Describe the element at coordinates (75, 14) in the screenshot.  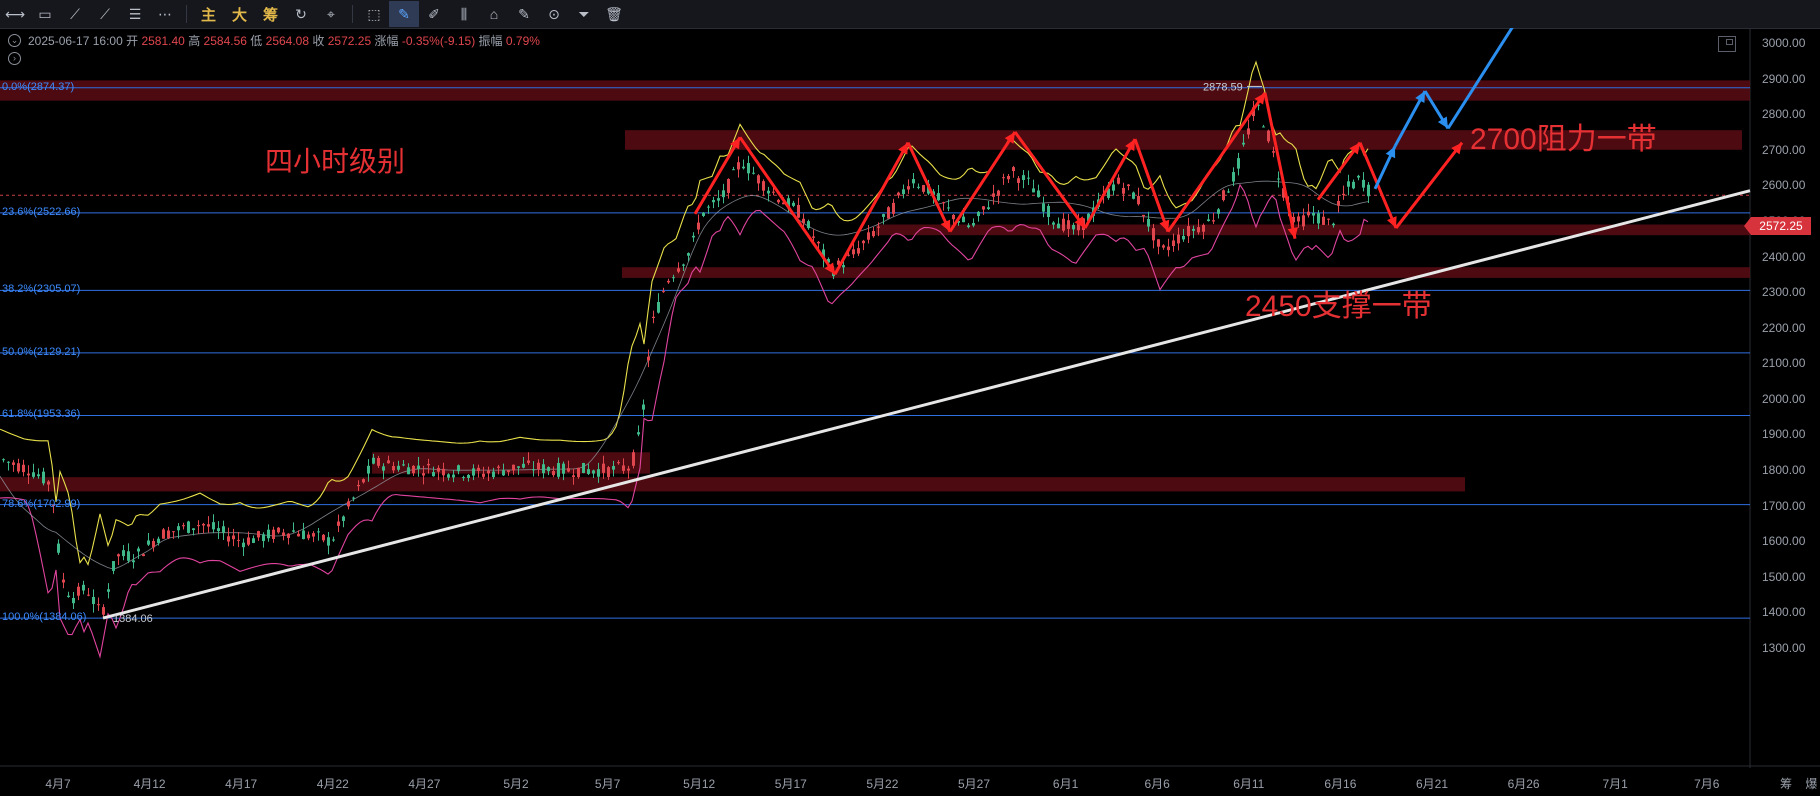
I see `trend-line-icon: ⟋` at that location.